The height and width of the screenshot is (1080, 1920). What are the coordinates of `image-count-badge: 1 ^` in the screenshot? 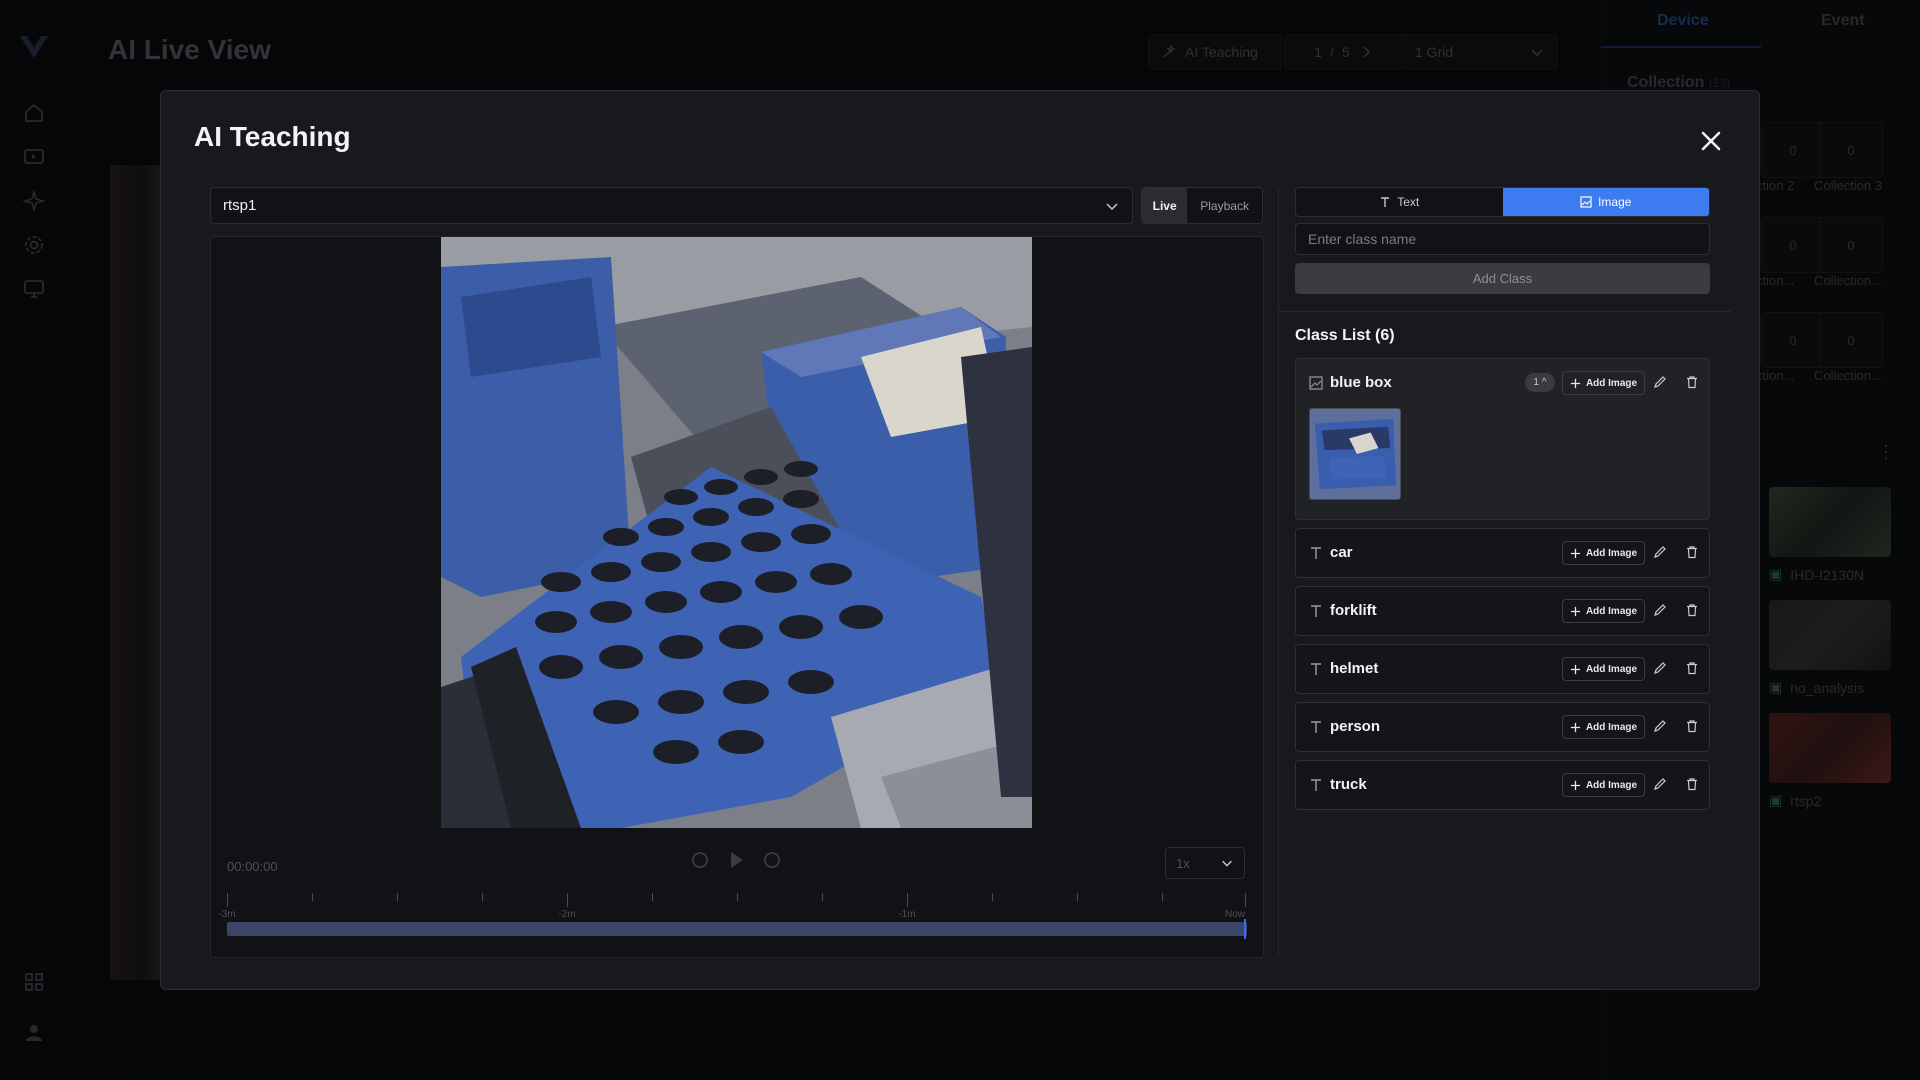 It's located at (1540, 382).